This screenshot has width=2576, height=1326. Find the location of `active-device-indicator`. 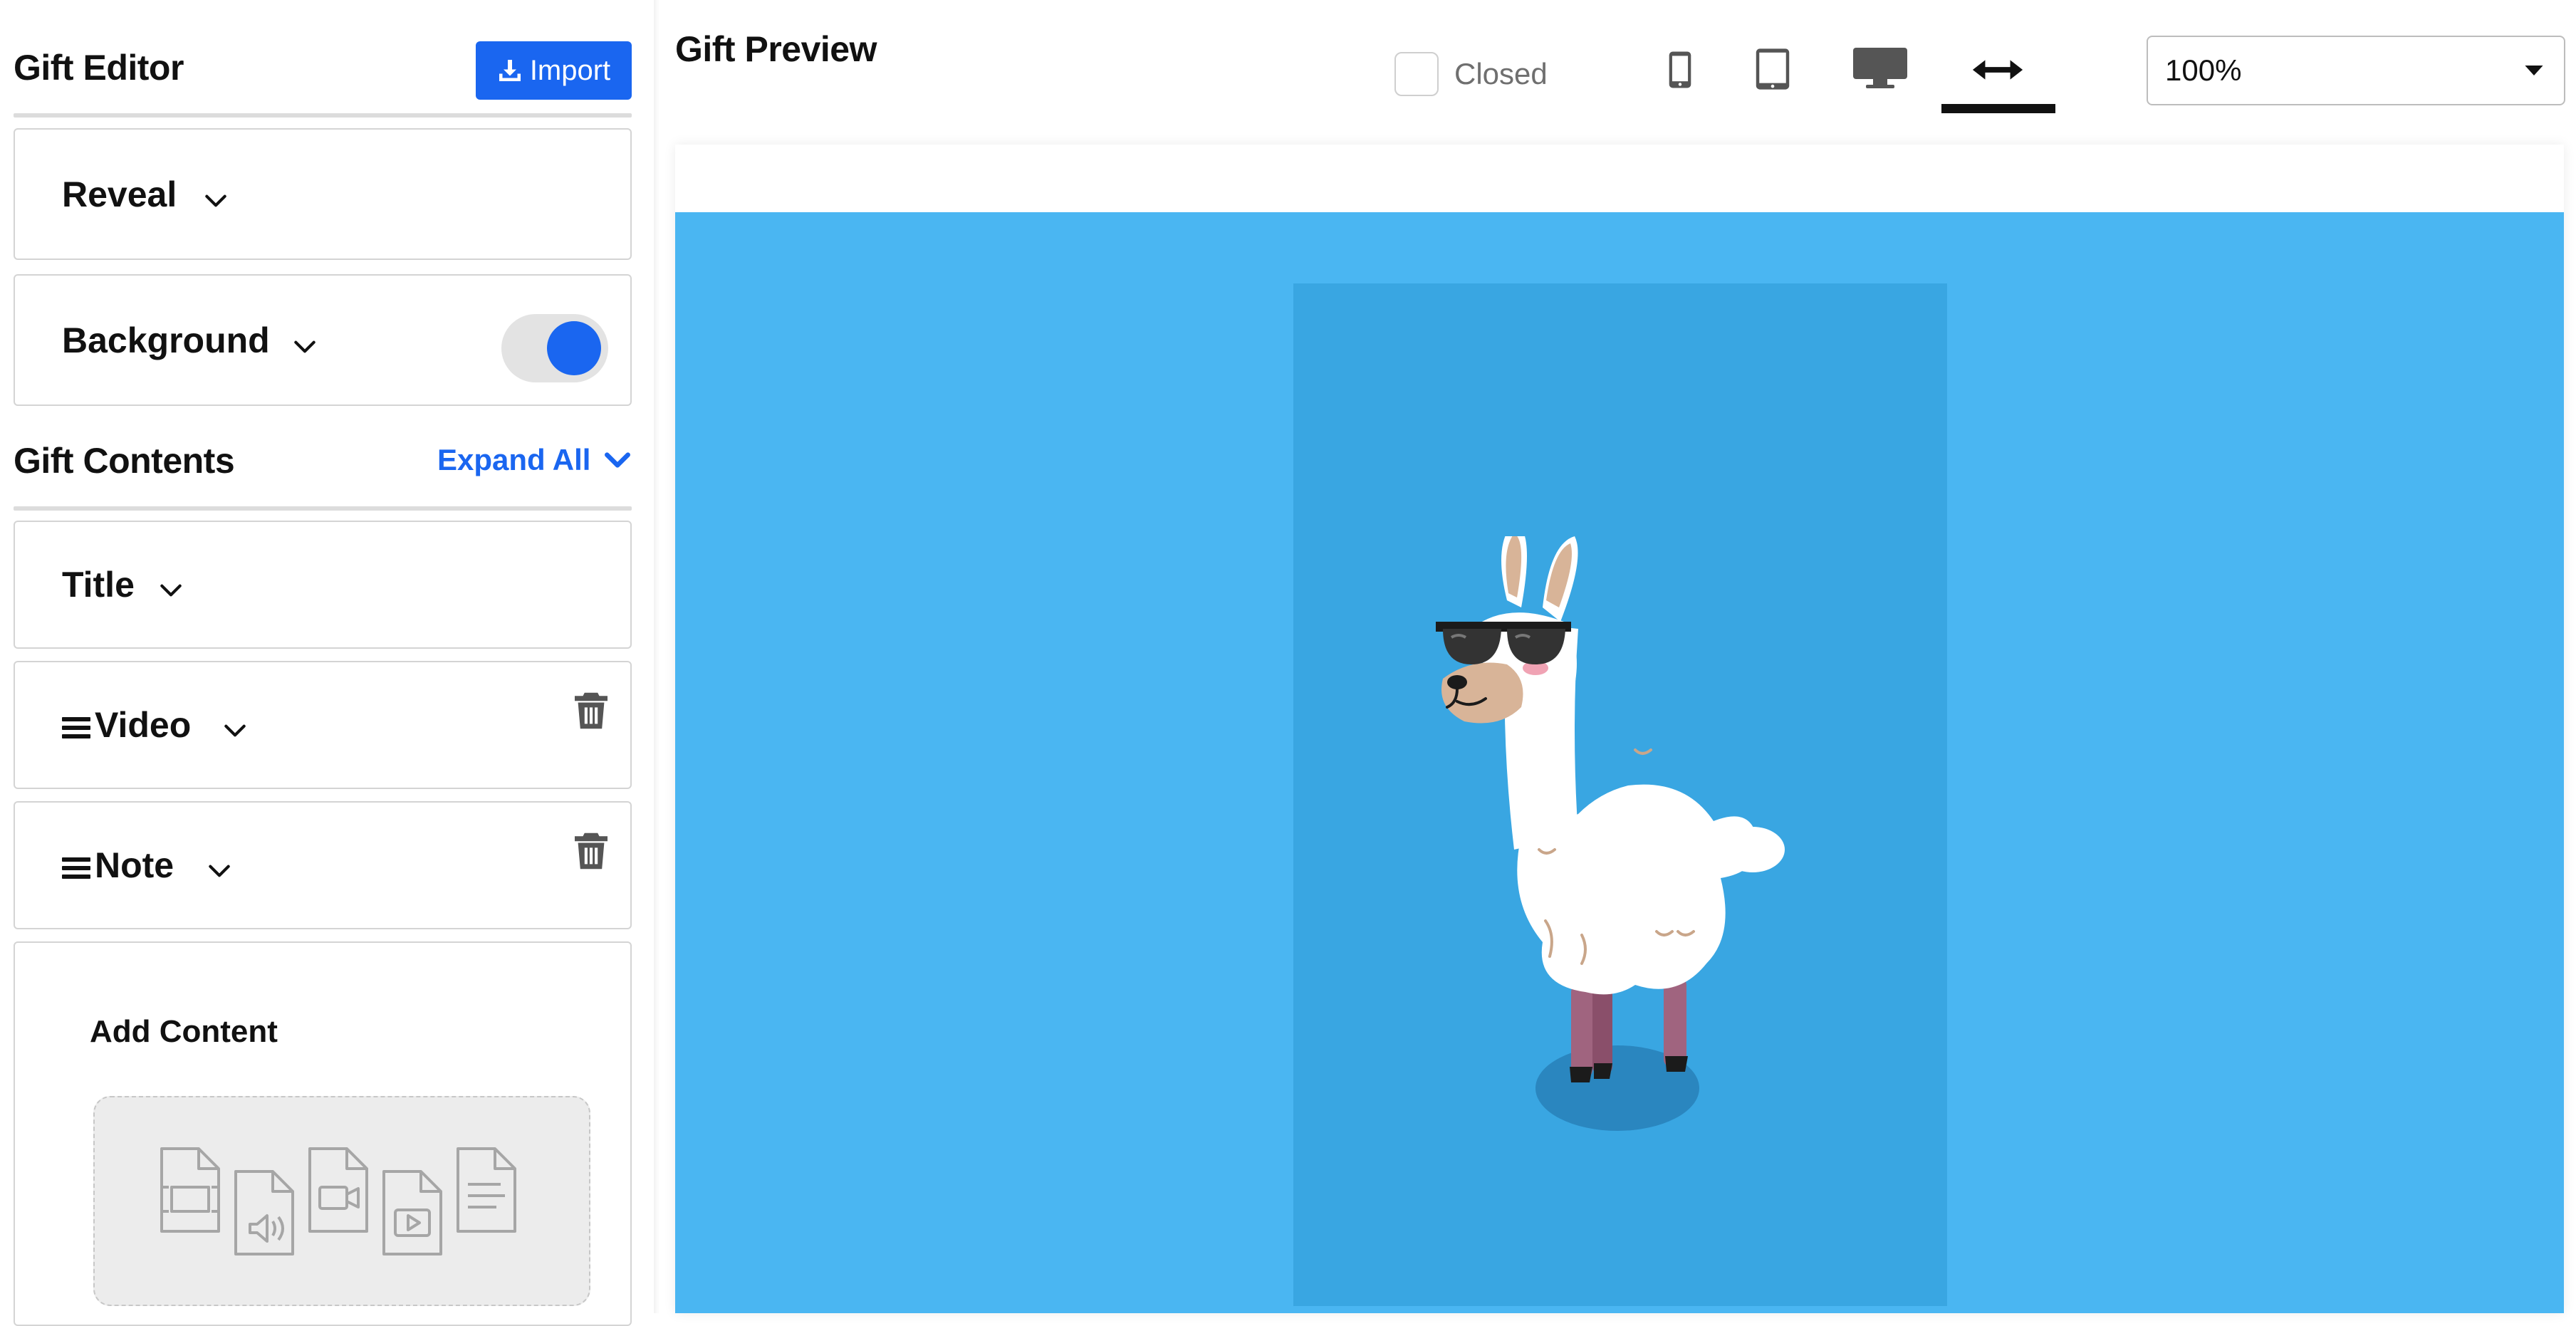

active-device-indicator is located at coordinates (1998, 108).